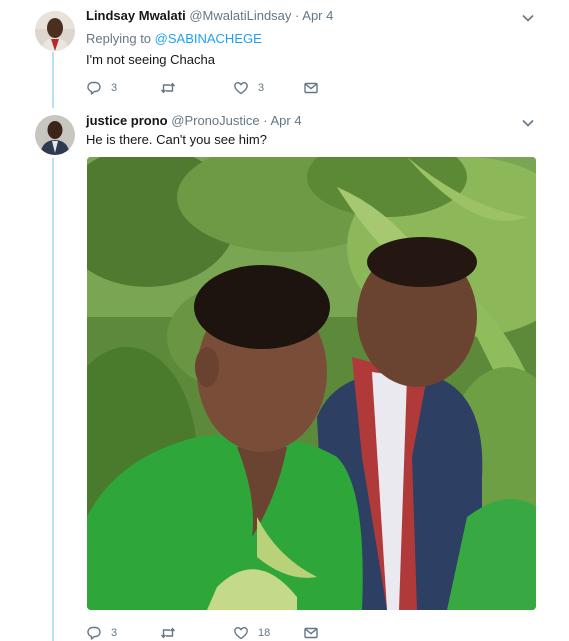 Image resolution: width=569 pixels, height=641 pixels. I want to click on replying-to: Replying to @SABINACHEGE, so click(174, 39).